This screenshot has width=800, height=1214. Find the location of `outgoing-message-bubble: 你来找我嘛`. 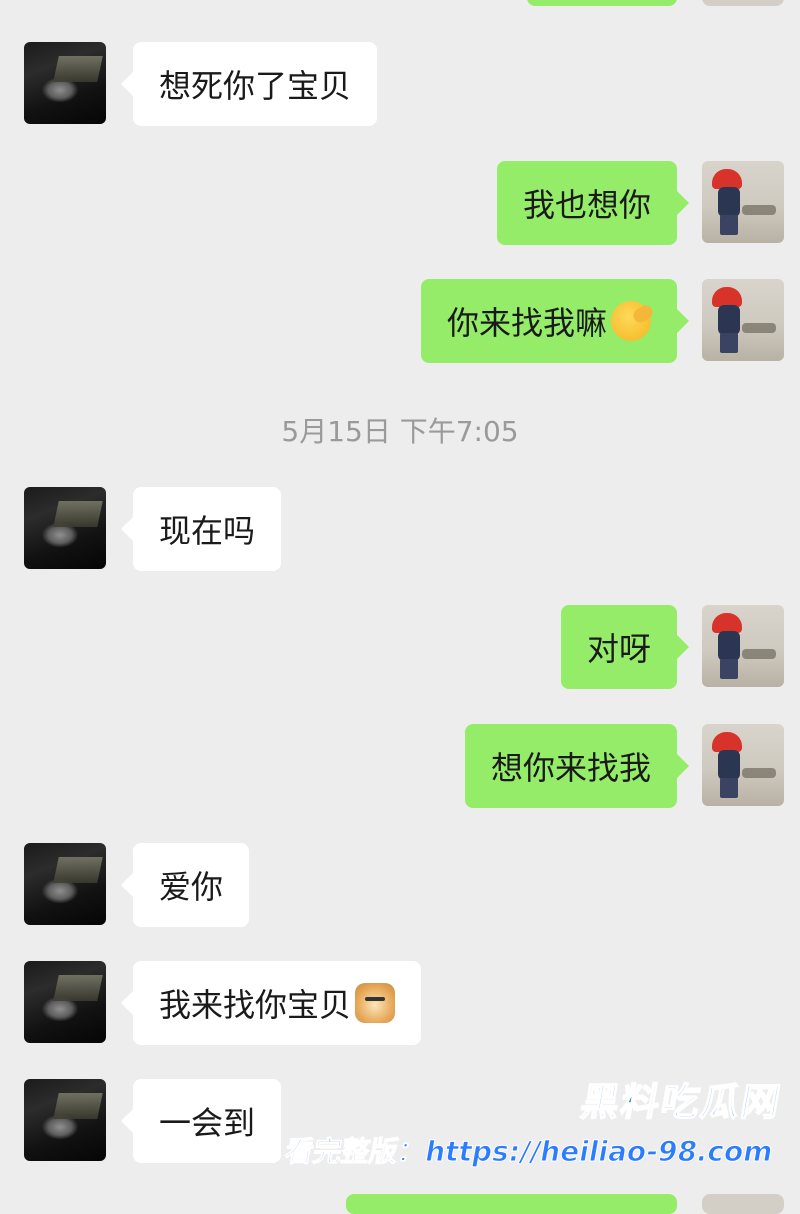

outgoing-message-bubble: 你来找我嘛 is located at coordinates (555, 321).